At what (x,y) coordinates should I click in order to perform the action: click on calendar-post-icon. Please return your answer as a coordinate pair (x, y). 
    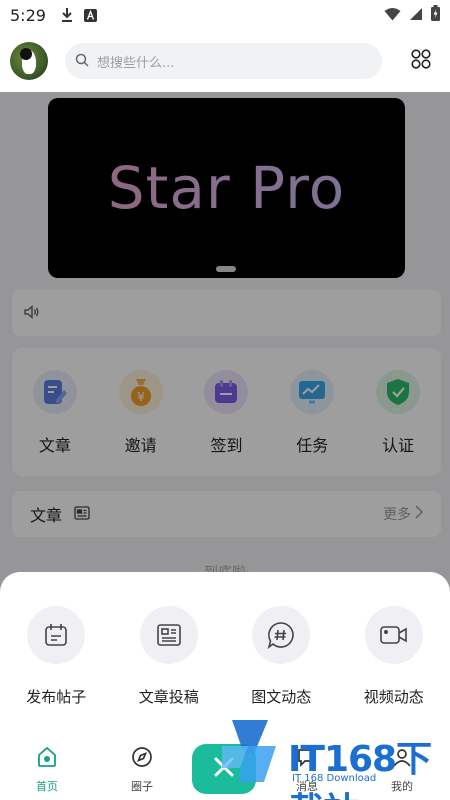
    Looking at the image, I should click on (56, 635).